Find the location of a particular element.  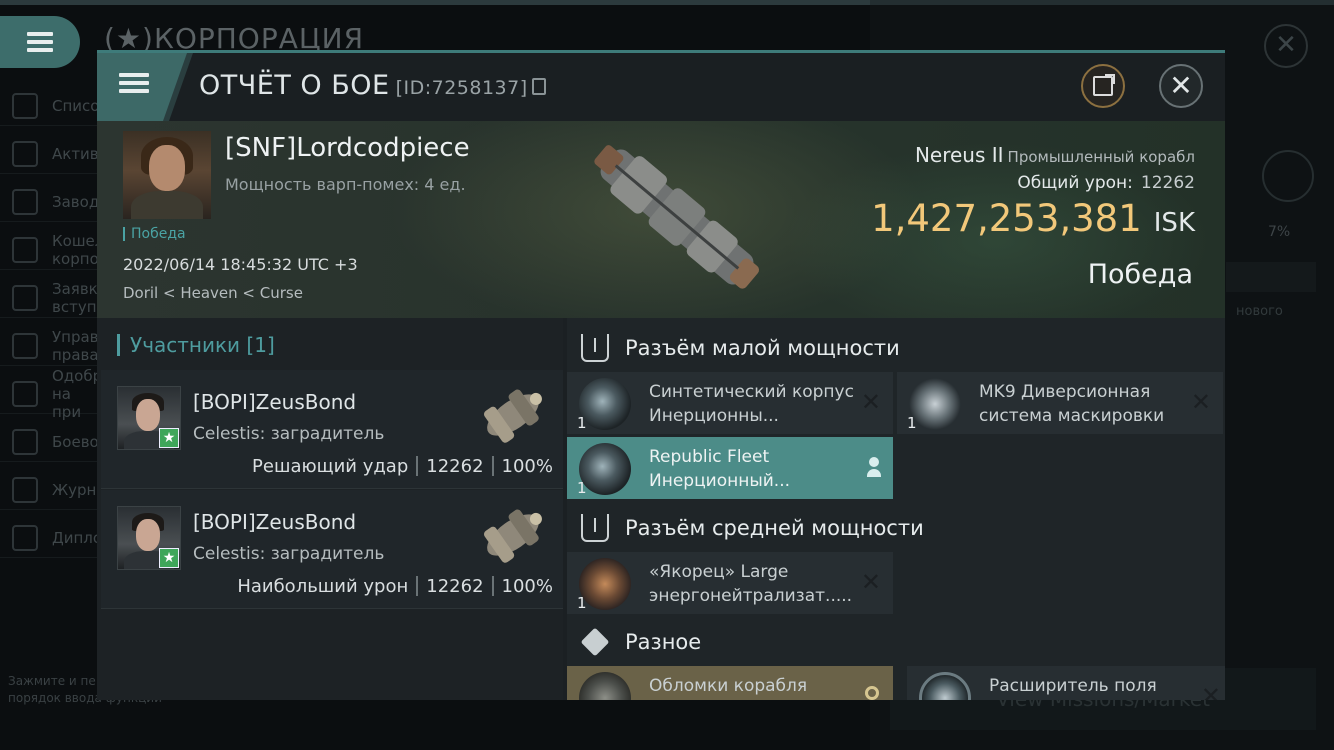

rights-icon is located at coordinates (25, 345).